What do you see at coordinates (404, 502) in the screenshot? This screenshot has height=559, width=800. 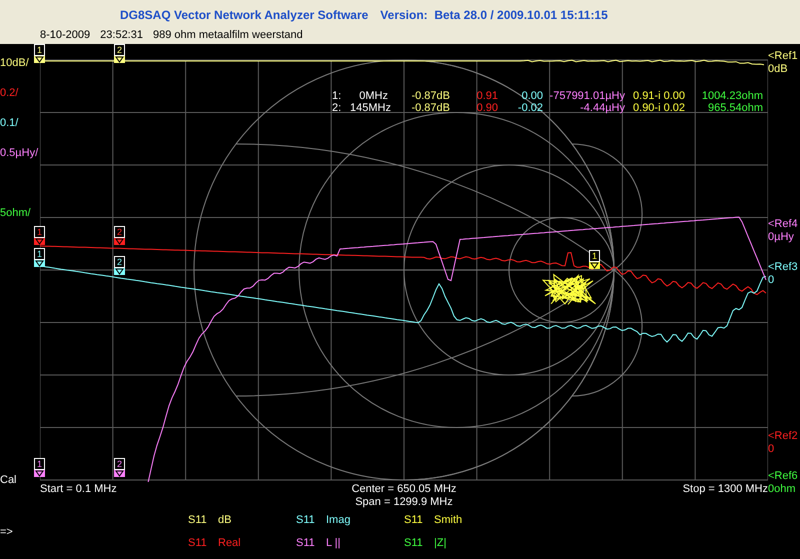 I see `span-frequency: Span = 1299.9 MHz` at bounding box center [404, 502].